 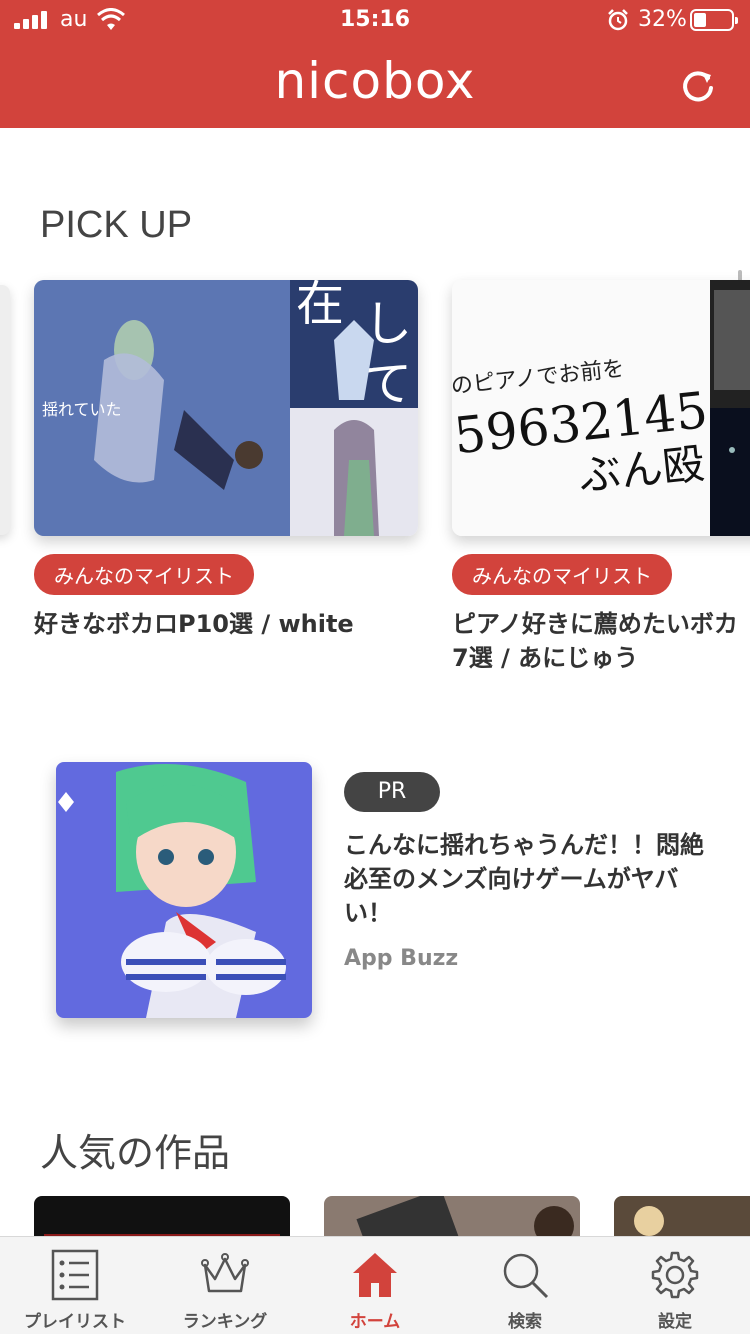 I want to click on pickup-card-title: ピアノ好きに薦めたいボカ 7選 / あにじゅう, so click(x=595, y=641).